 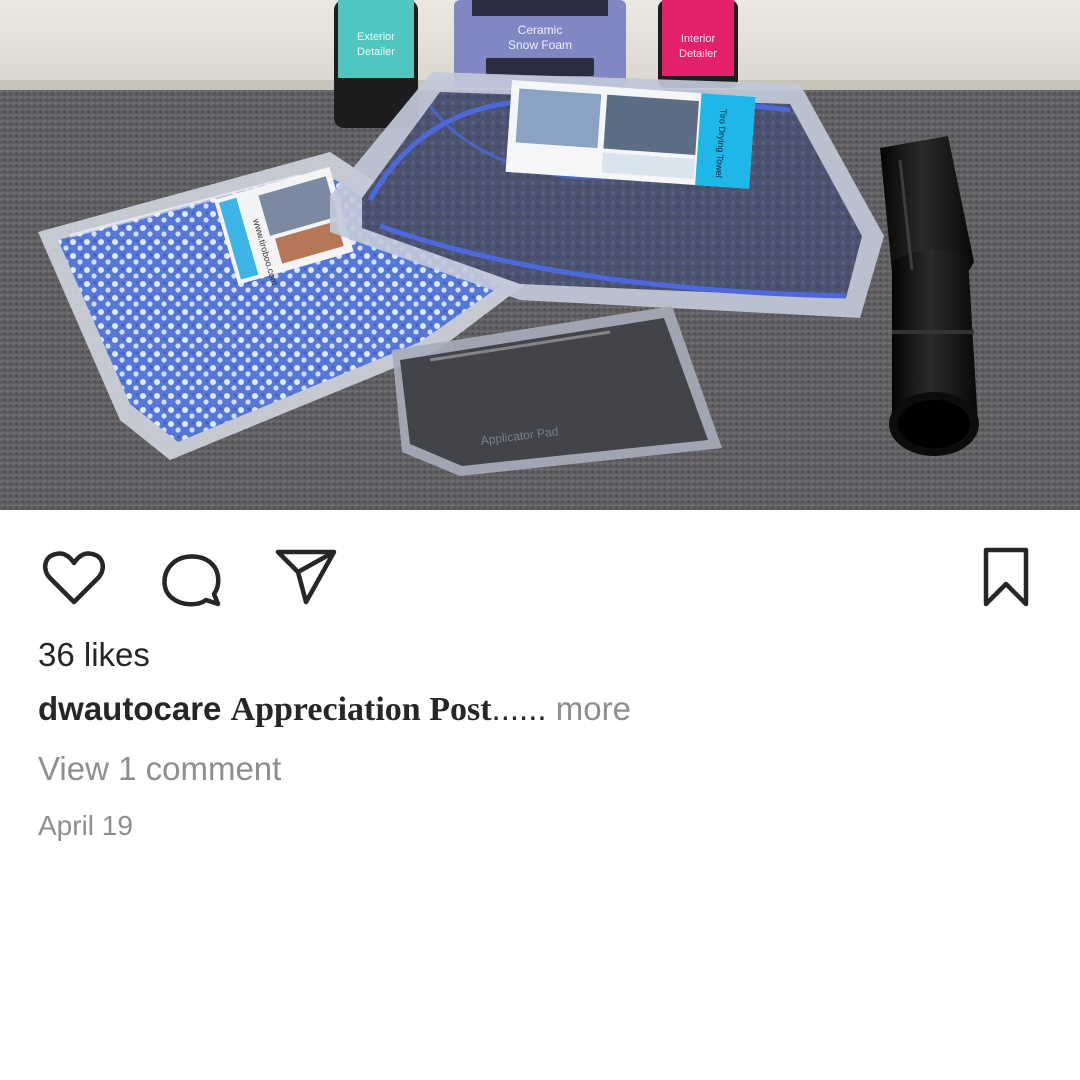 I want to click on bottle-label: Snow Foam, so click(x=540, y=45).